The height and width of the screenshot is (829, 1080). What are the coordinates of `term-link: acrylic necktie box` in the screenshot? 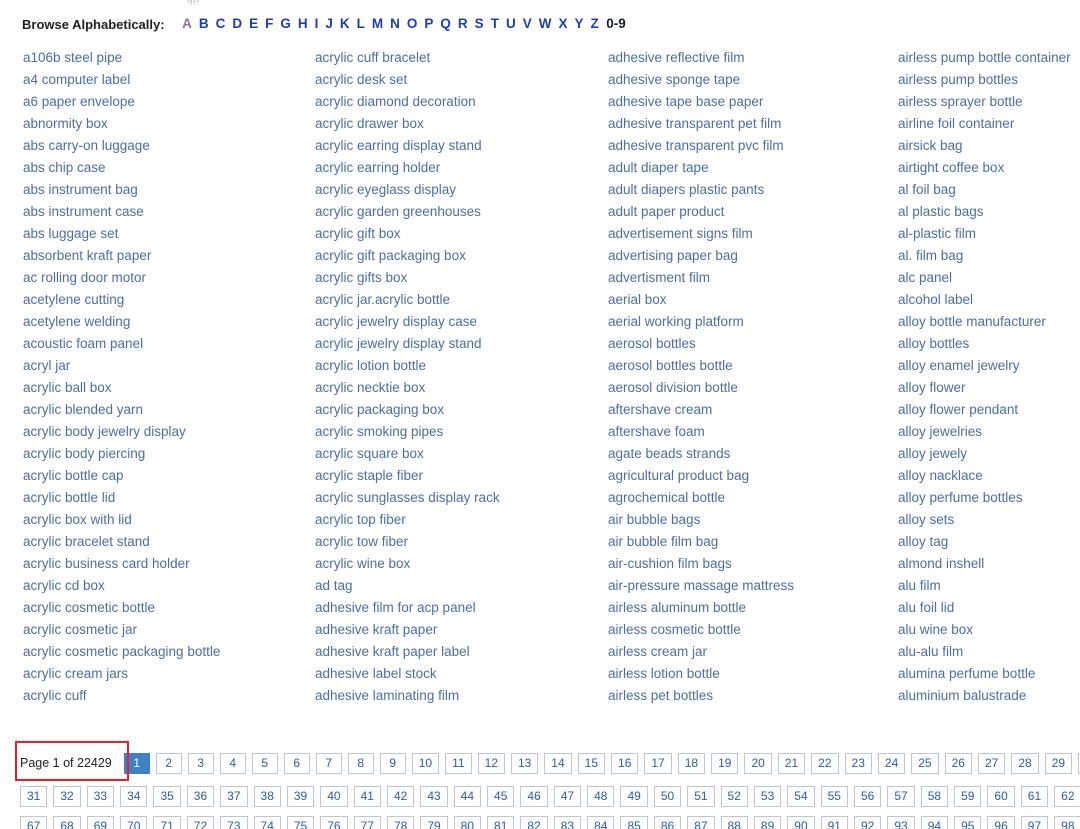 It's located at (460, 388).